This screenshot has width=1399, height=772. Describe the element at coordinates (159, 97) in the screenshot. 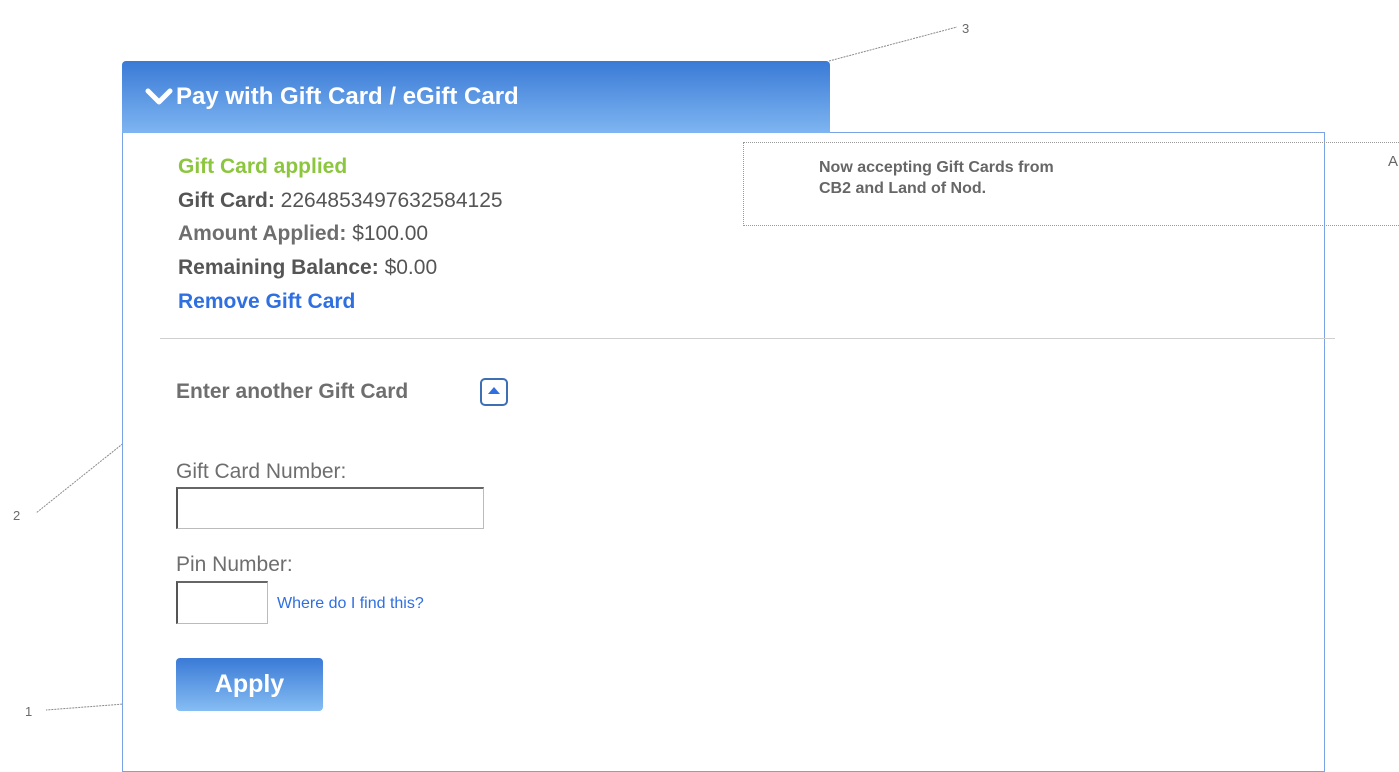

I see `chevron-down-icon` at that location.